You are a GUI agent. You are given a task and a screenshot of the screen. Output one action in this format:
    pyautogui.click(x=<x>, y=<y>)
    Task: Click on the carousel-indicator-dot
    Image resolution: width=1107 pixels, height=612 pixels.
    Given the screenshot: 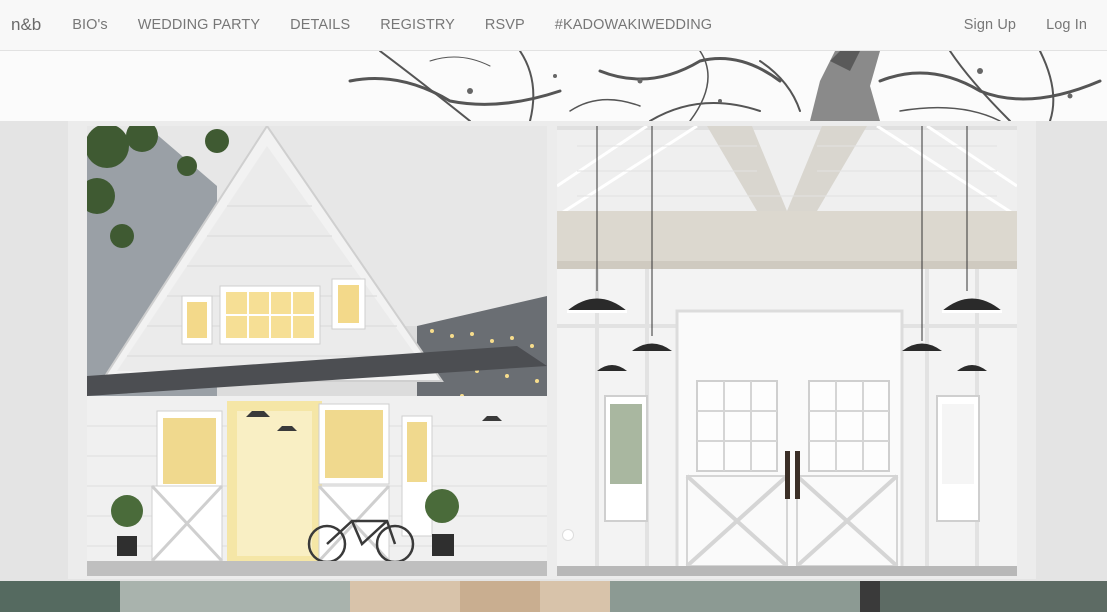 What is the action you would take?
    pyautogui.click(x=568, y=535)
    